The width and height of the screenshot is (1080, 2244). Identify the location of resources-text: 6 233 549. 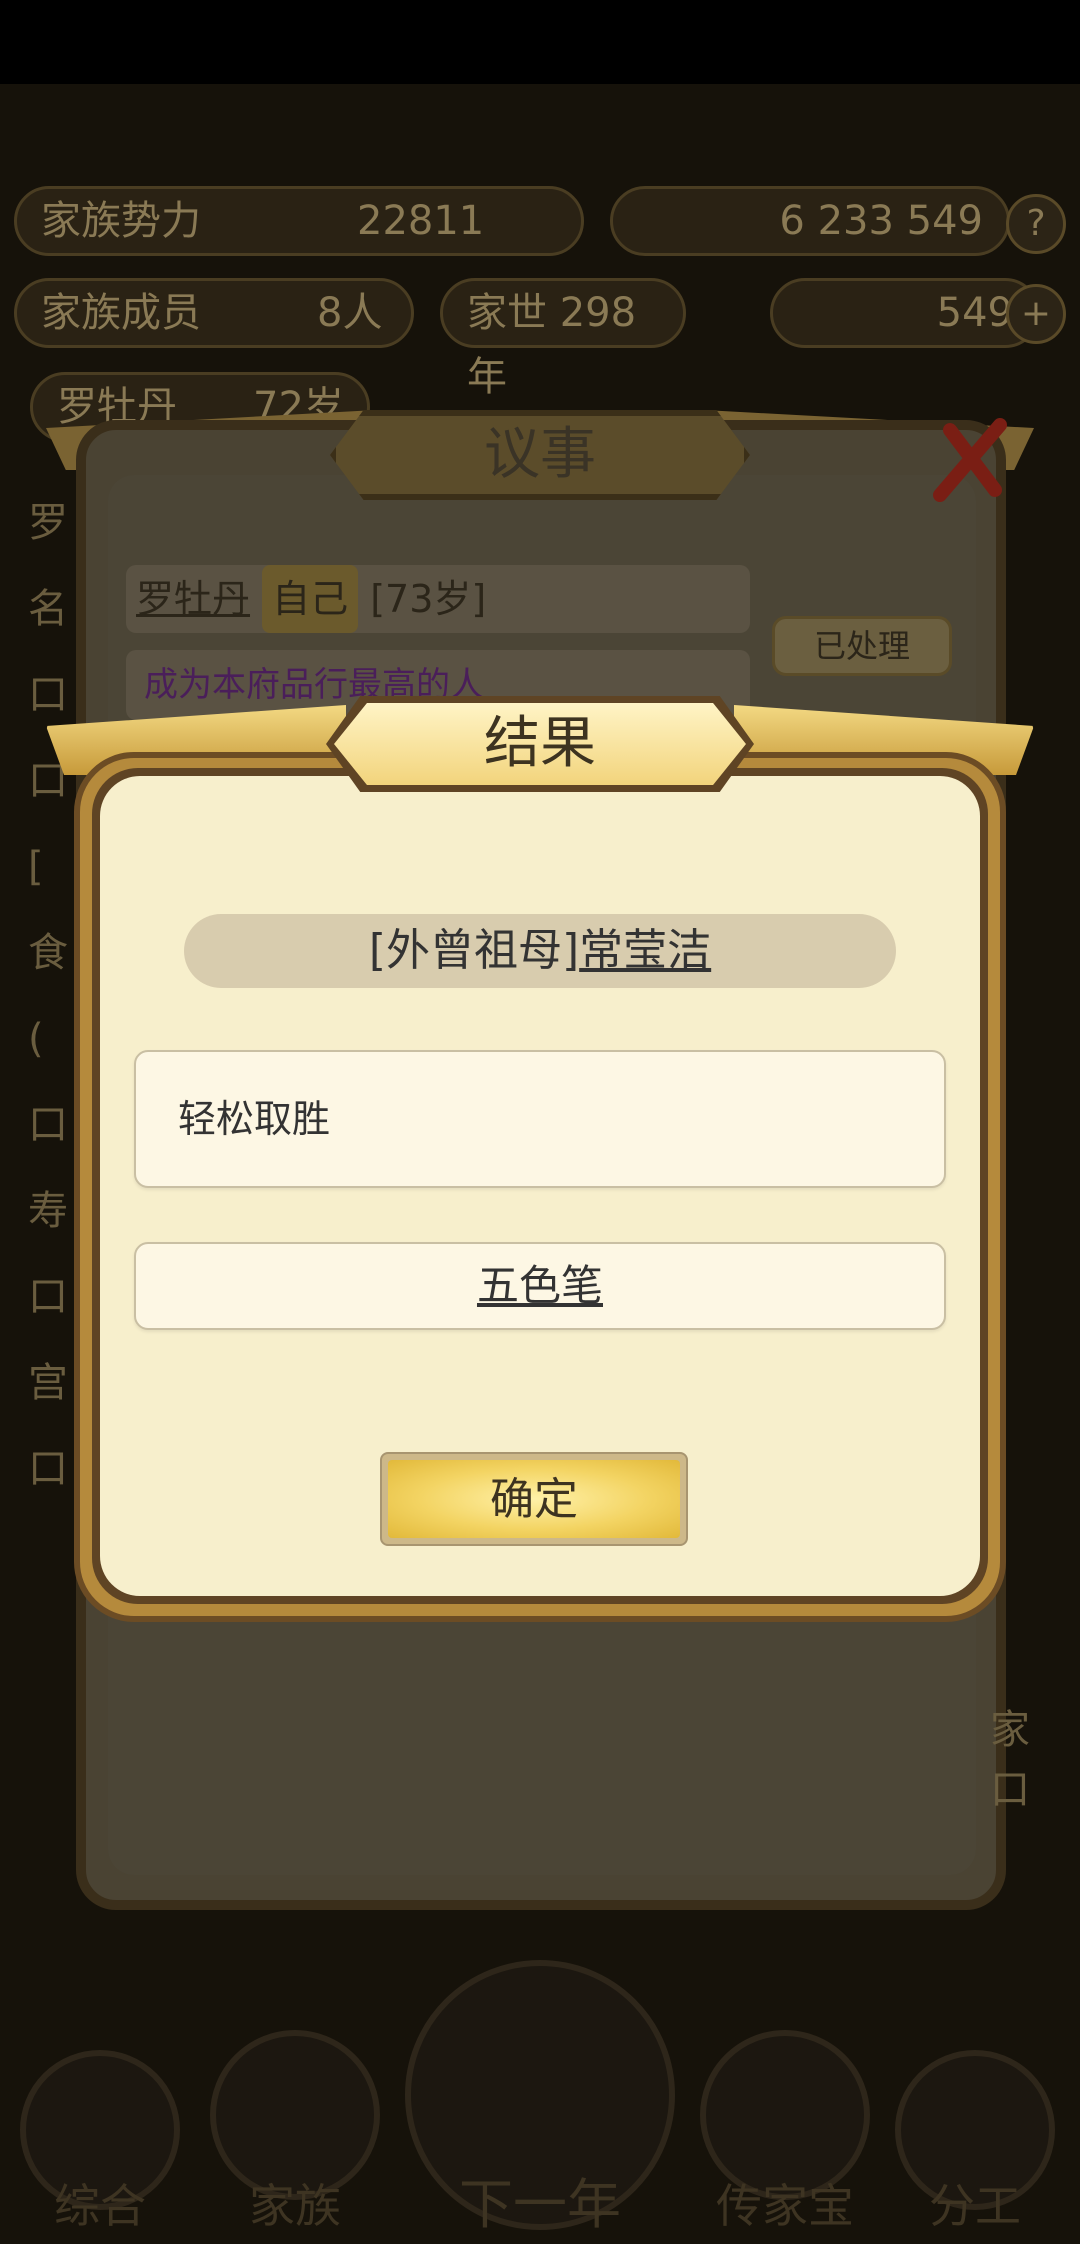
(881, 221).